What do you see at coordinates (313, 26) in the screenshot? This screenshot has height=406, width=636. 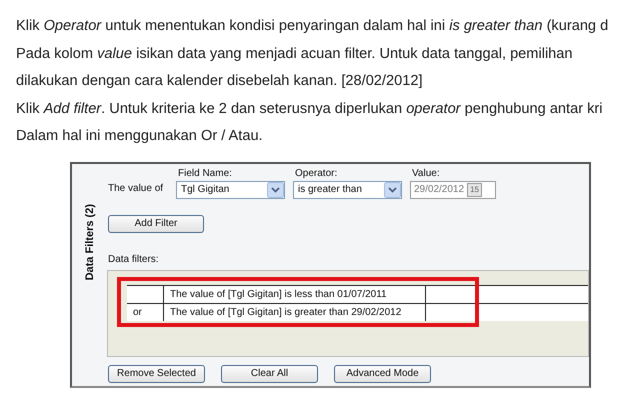 I see `paragraph-line: Klik Operator untuk menentukan kondisi penyaringan dalam hal ini is greater than (kurang d` at bounding box center [313, 26].